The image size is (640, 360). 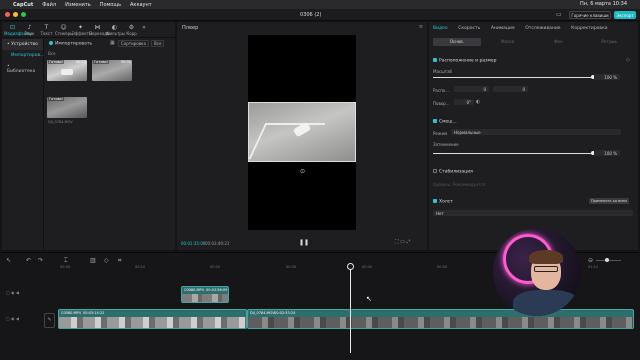 I want to click on section-label: Стабилизация, so click(x=456, y=172).